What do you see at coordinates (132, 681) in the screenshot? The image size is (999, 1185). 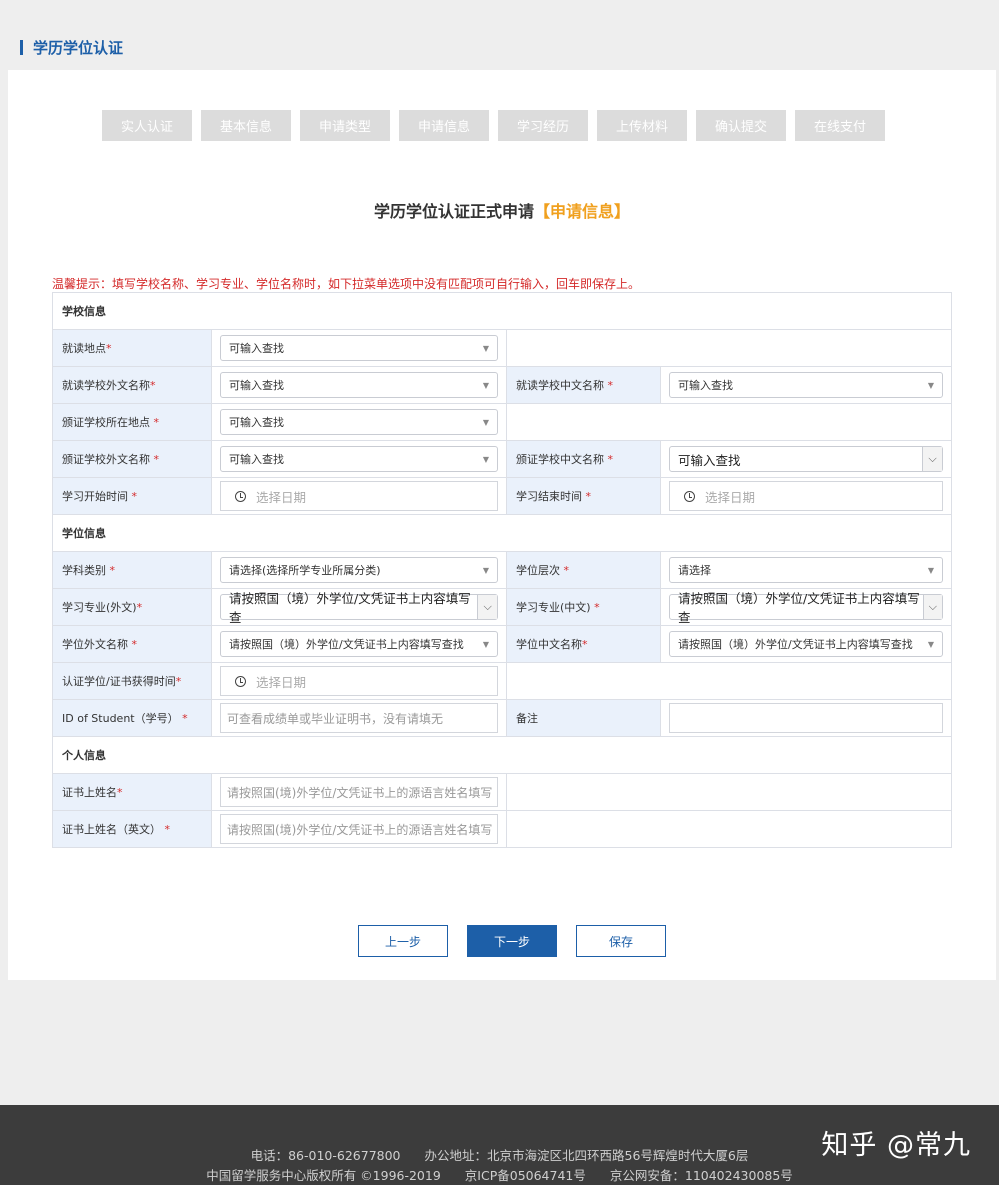 I see `label-obtained-time: 认证学位/证书获得时间*` at bounding box center [132, 681].